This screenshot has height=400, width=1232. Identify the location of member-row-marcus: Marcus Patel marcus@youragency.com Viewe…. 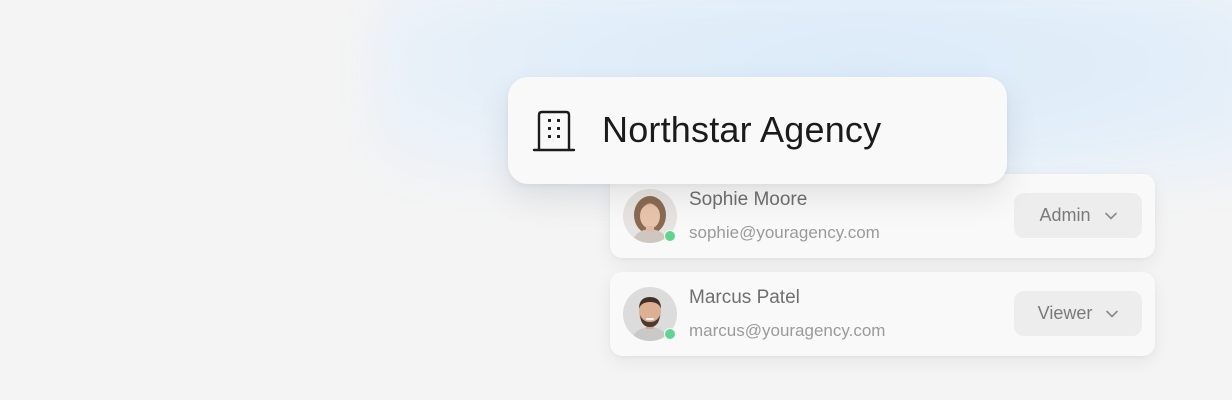
(882, 314).